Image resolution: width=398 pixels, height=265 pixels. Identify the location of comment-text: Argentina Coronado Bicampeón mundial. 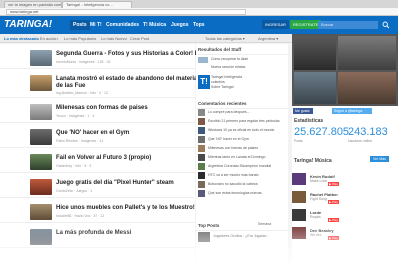
(247, 166).